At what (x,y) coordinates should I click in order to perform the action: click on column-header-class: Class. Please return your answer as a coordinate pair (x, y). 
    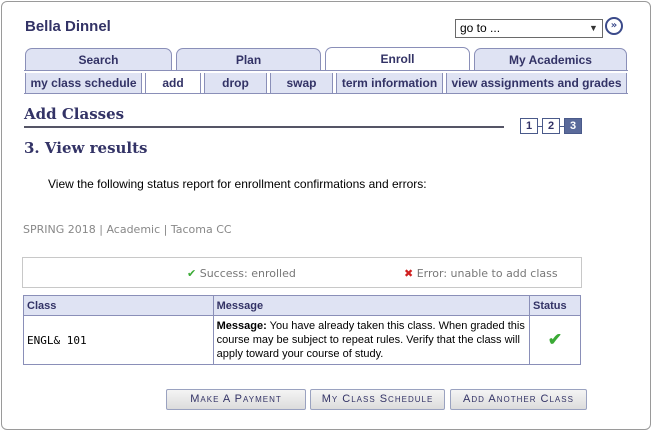
    Looking at the image, I should click on (118, 305).